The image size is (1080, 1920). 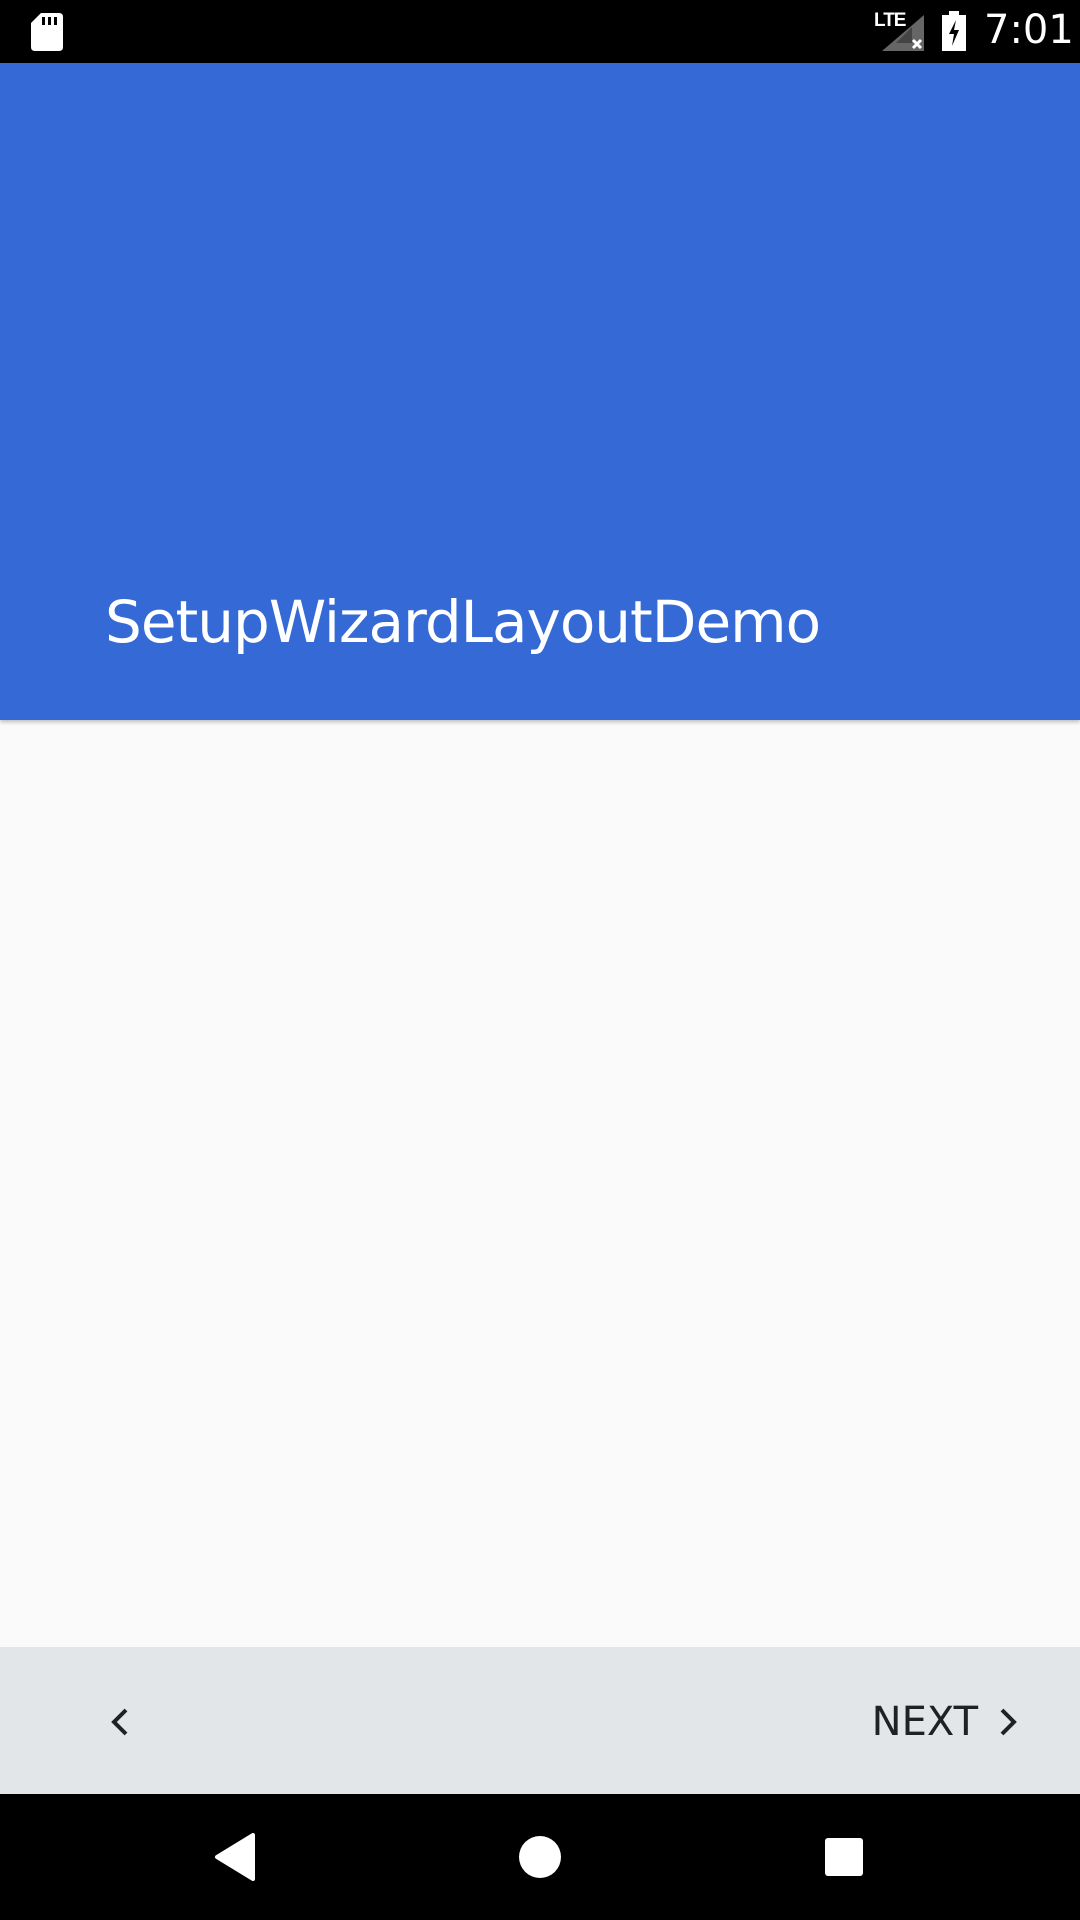 I want to click on sd-card-icon, so click(x=47, y=32).